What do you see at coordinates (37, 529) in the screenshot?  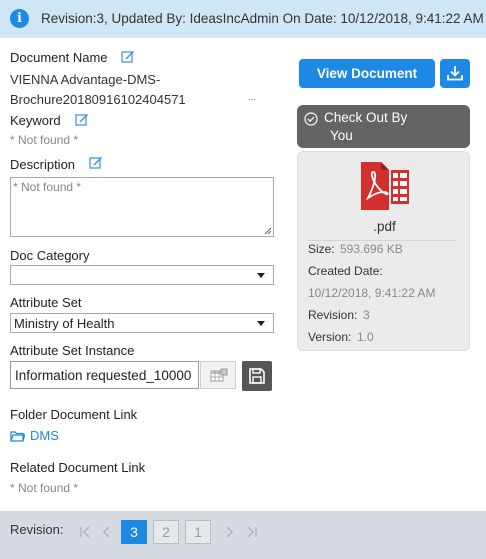 I see `pager-revision-label: Revision:` at bounding box center [37, 529].